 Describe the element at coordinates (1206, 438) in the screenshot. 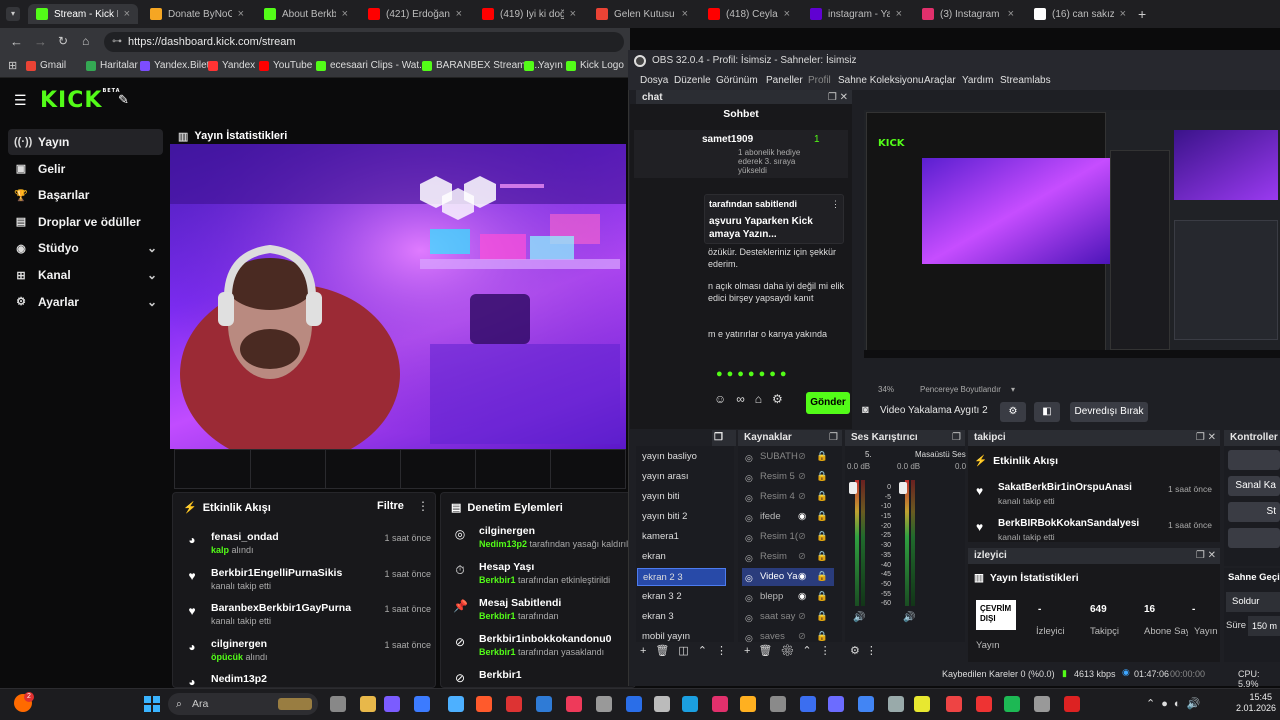

I see `follow-dock-buttons: ❐ ✕` at that location.